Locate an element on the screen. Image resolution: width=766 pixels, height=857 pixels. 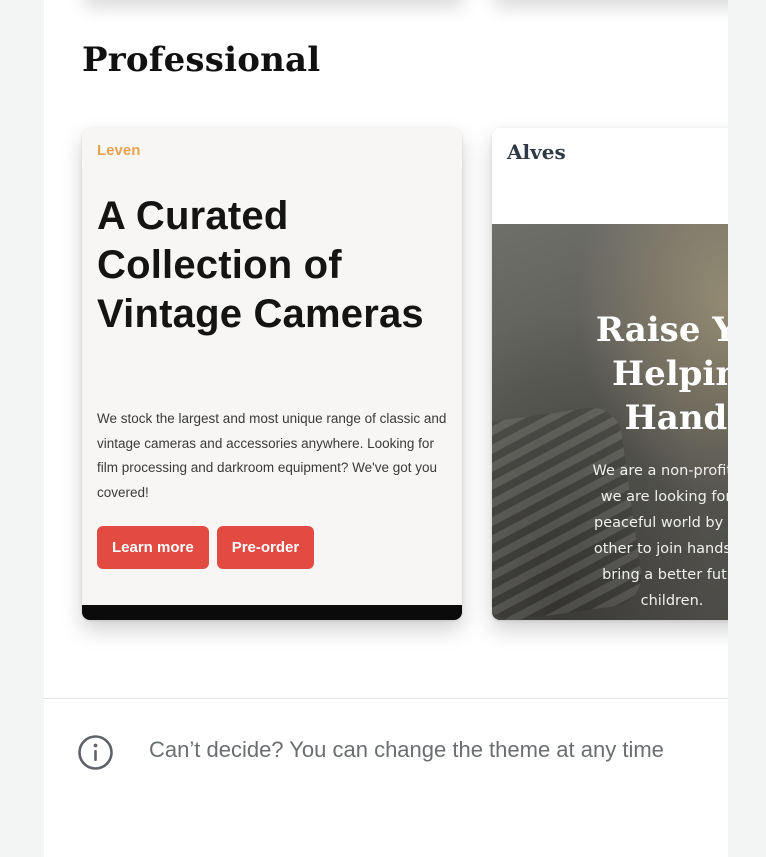
divider is located at coordinates (386, 698).